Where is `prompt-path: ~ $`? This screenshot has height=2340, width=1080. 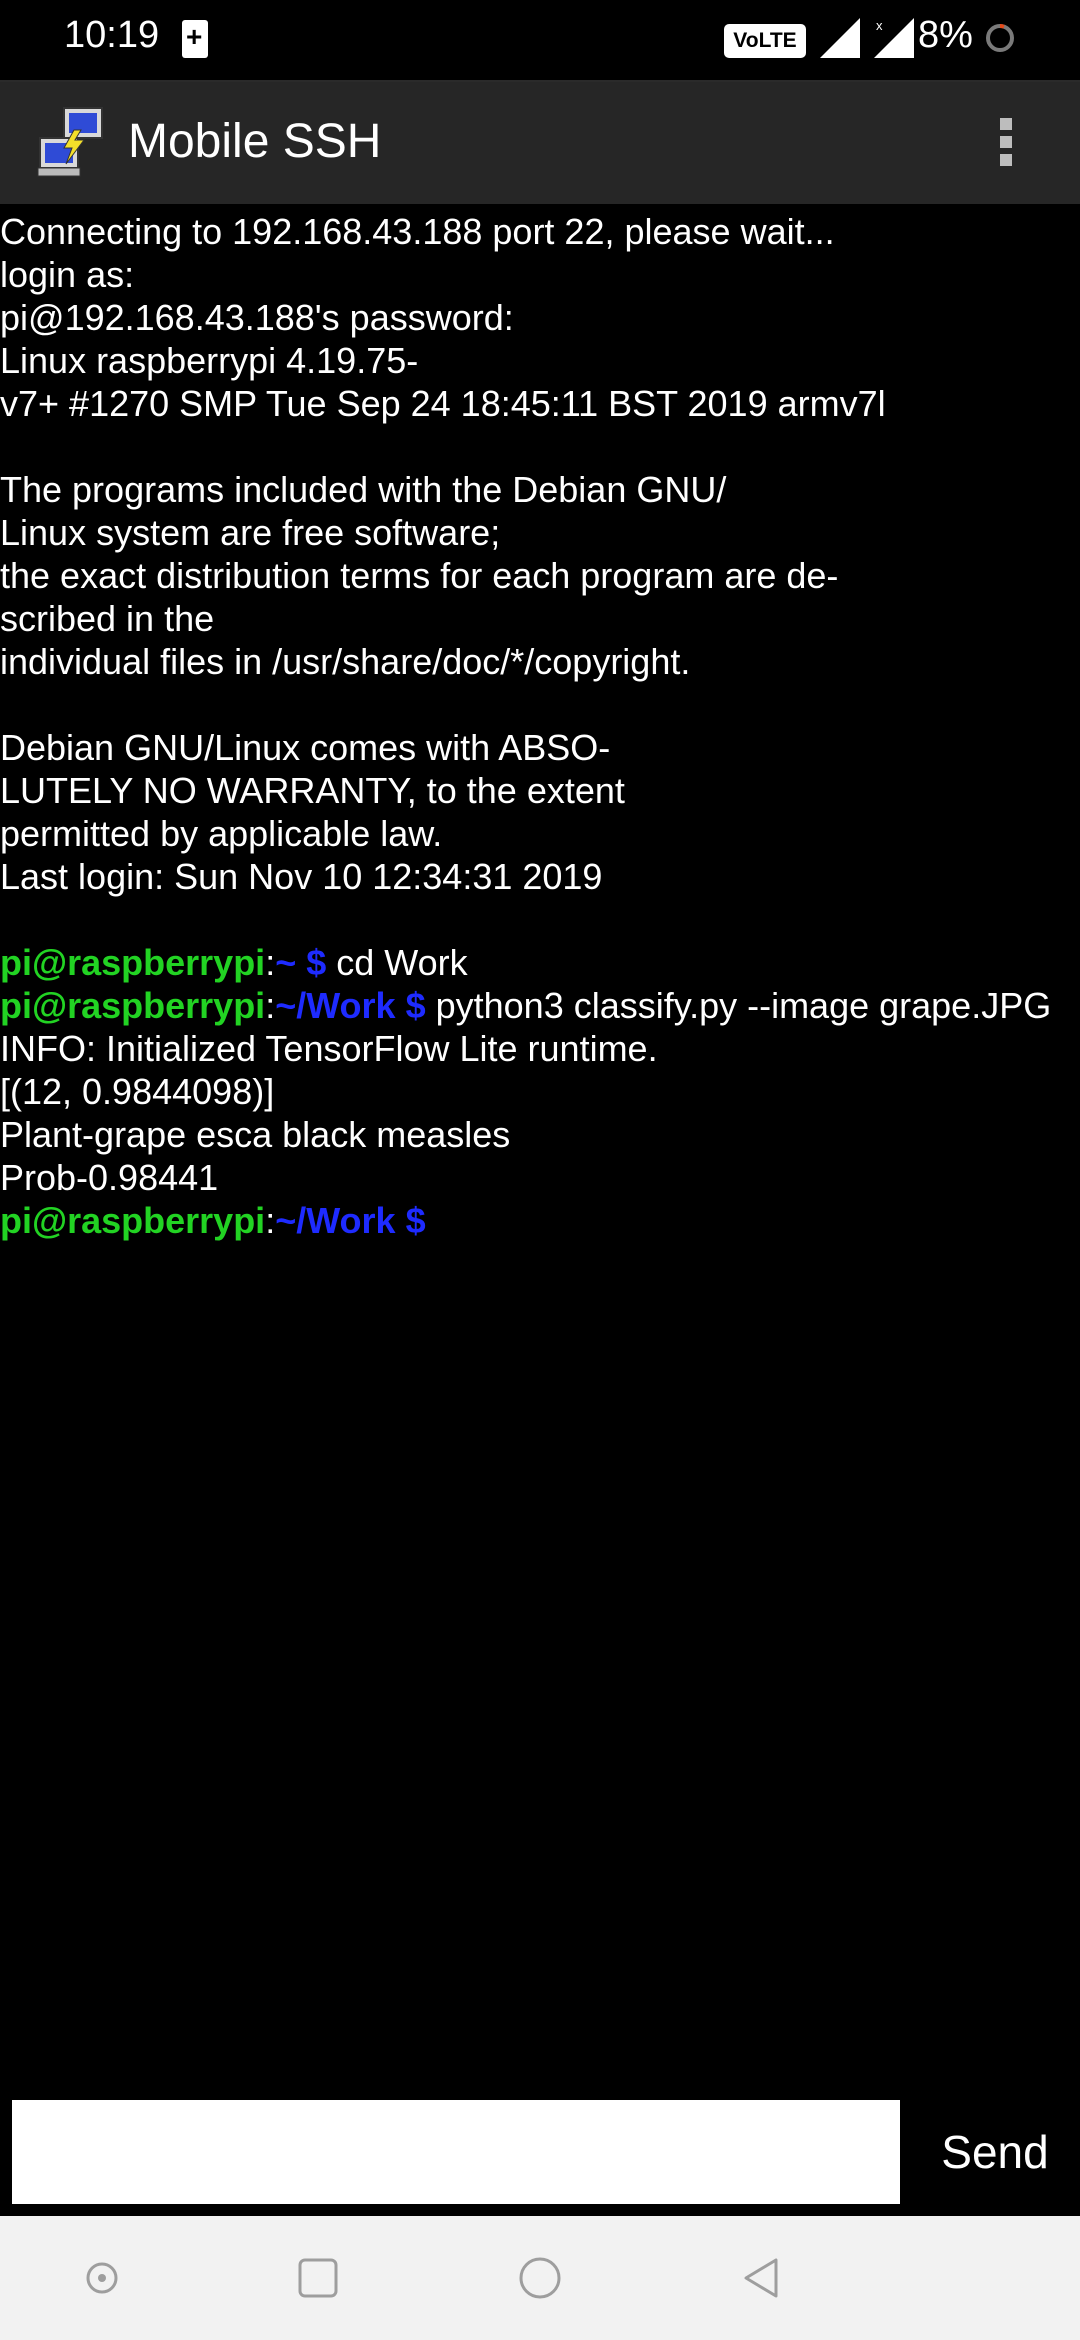 prompt-path: ~ $ is located at coordinates (301, 962).